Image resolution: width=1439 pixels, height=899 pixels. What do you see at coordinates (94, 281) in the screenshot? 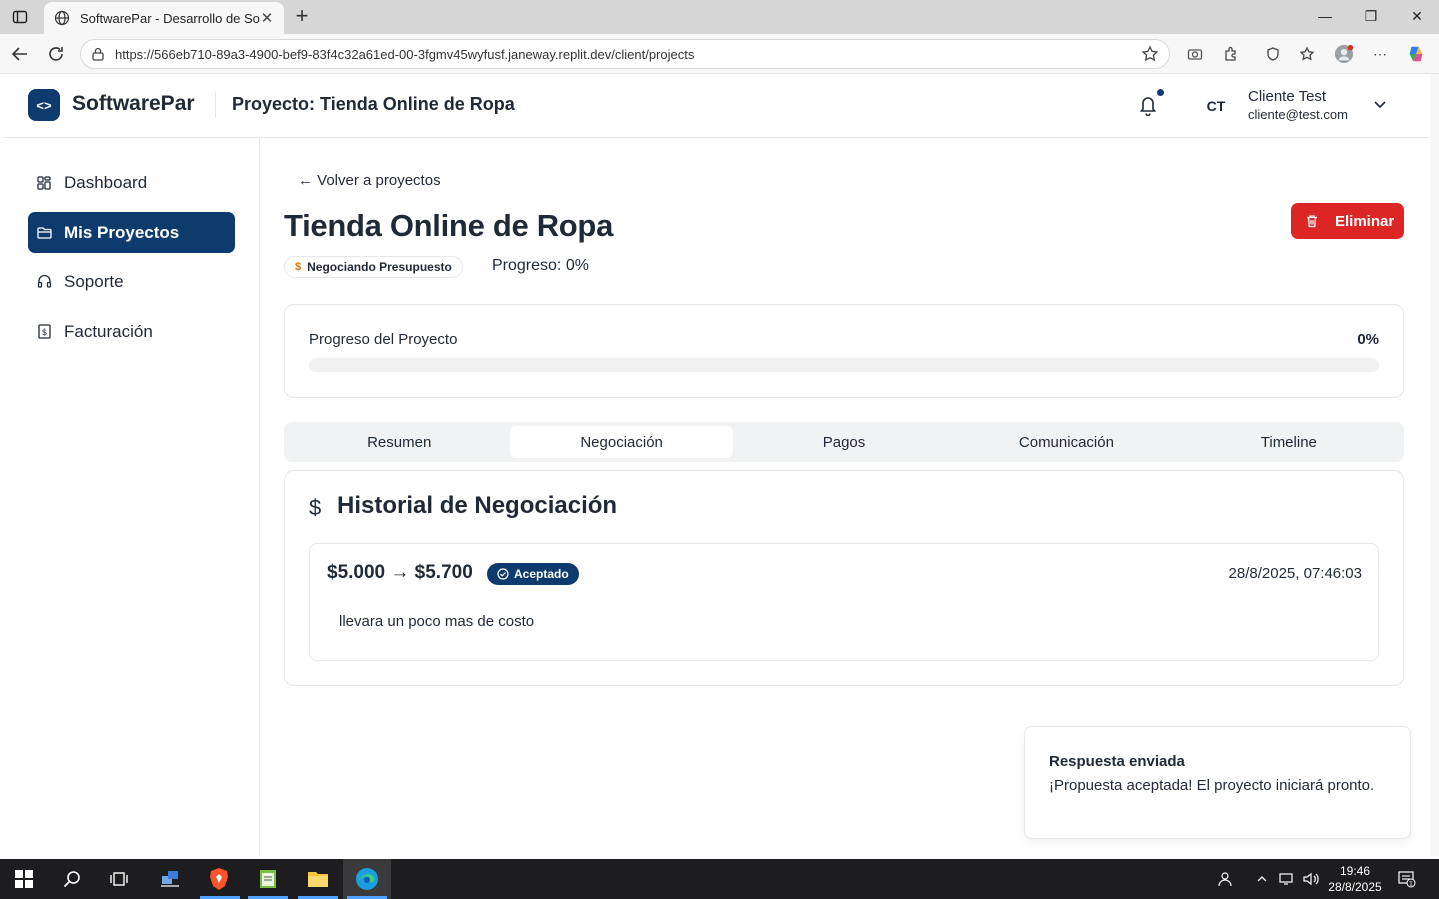
I see `sidebar-item-label: Soporte` at bounding box center [94, 281].